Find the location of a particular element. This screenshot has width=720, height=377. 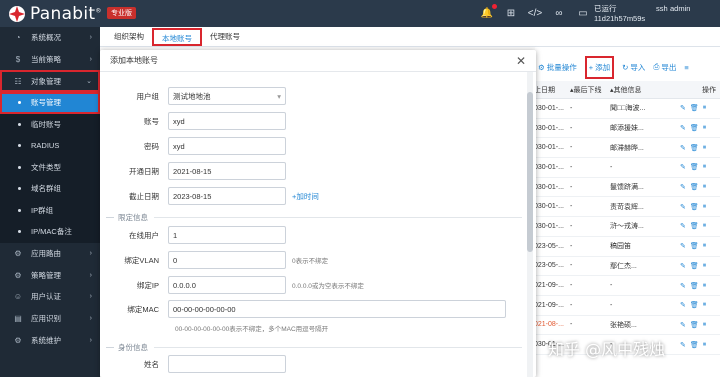

sidebar-item-maintenance: ⚙ 系统维护 › is located at coordinates (50, 340).